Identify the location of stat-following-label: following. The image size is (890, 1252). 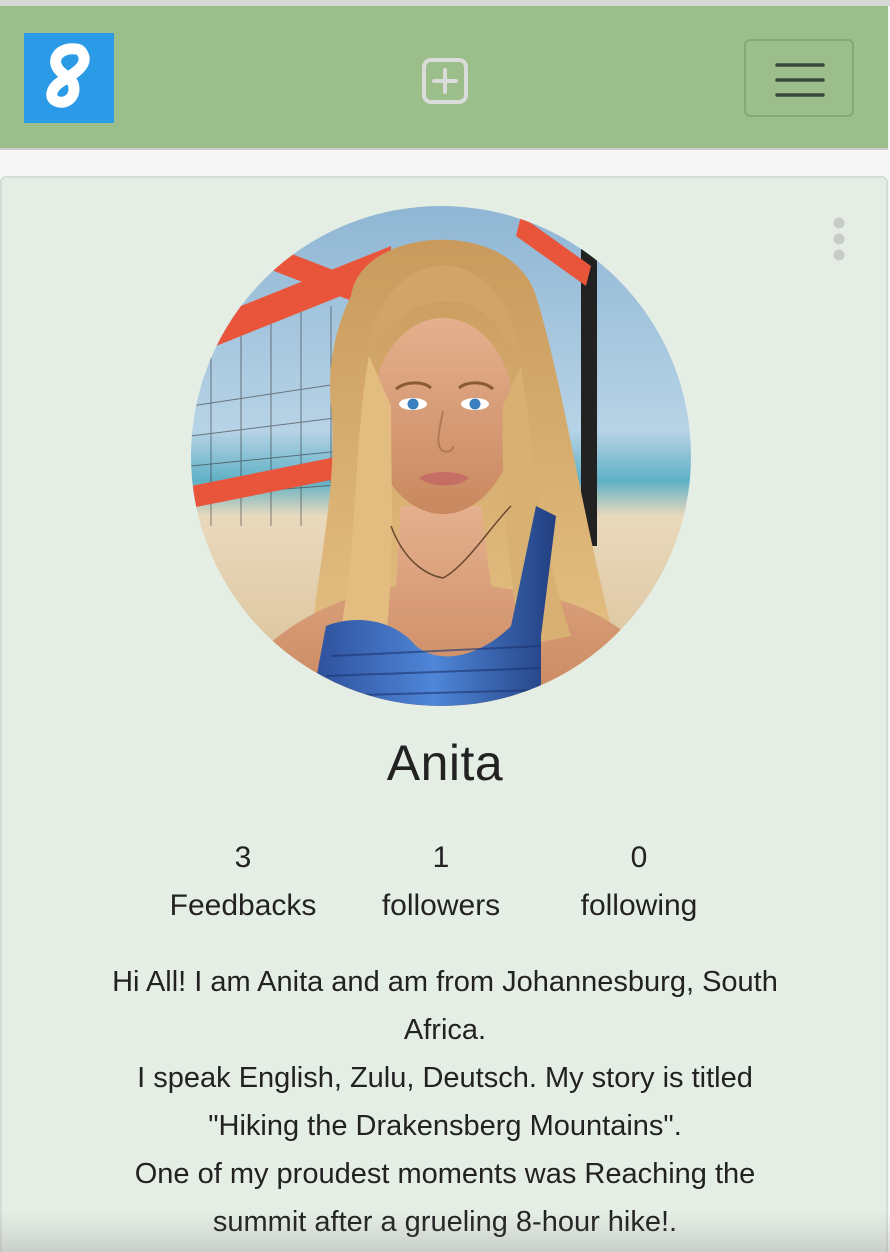
(639, 905).